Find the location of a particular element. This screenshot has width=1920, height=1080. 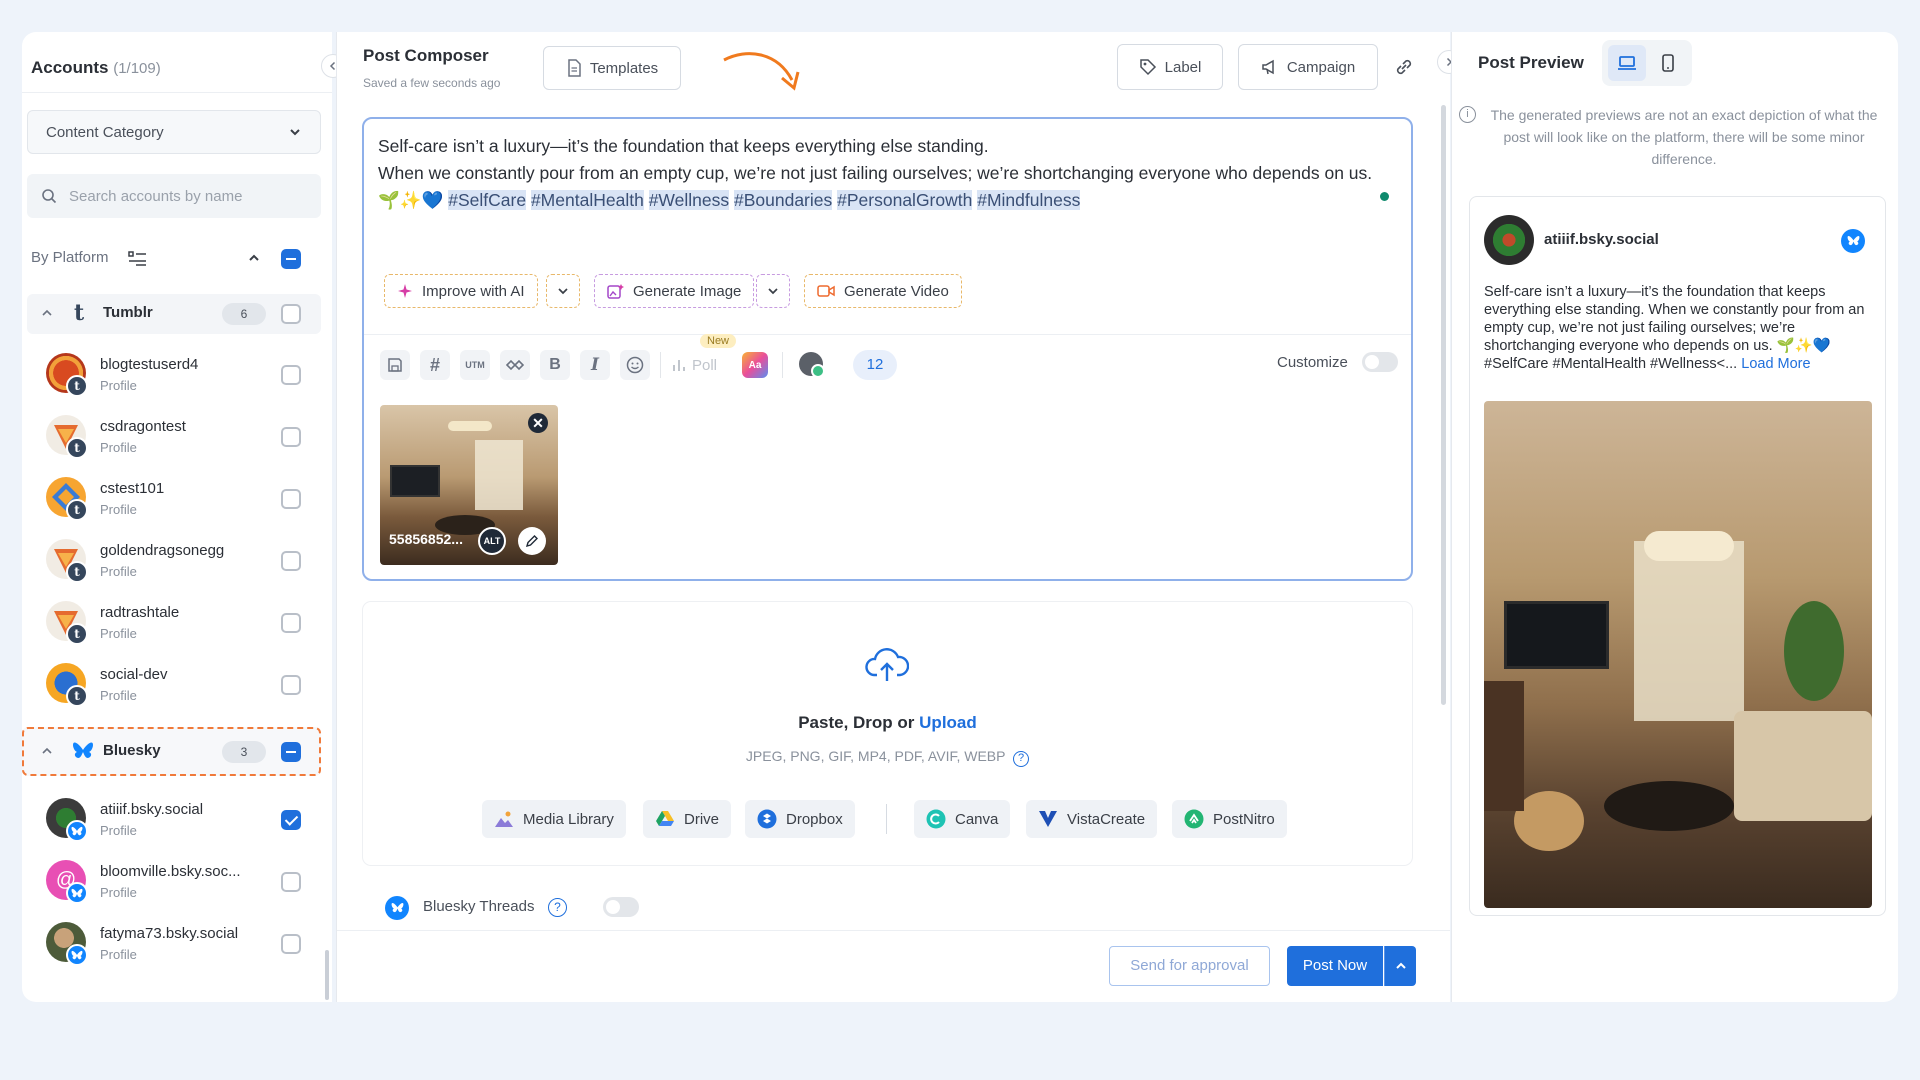

mobile-view-button is located at coordinates (1668, 63).